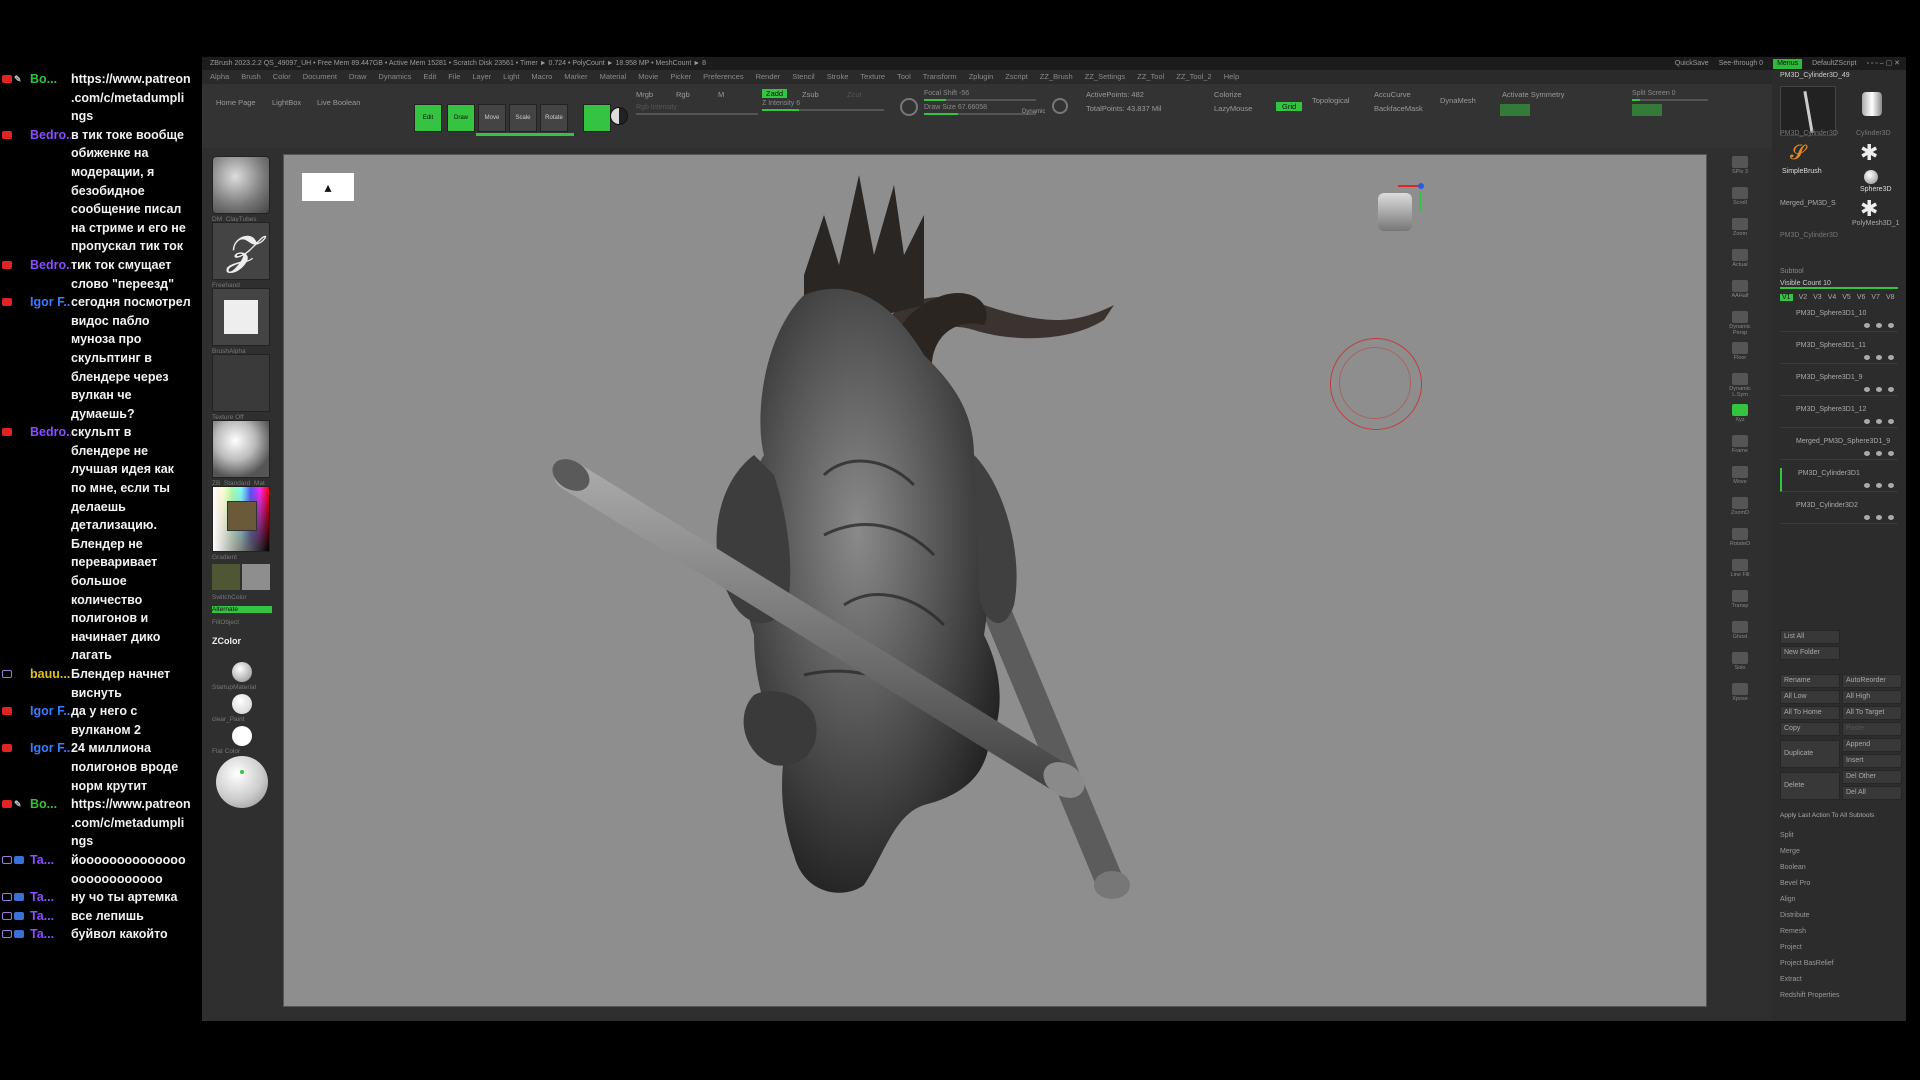 This screenshot has width=1920, height=1080. Describe the element at coordinates (1228, 94) in the screenshot. I see `colorize-button: Colorize` at that location.